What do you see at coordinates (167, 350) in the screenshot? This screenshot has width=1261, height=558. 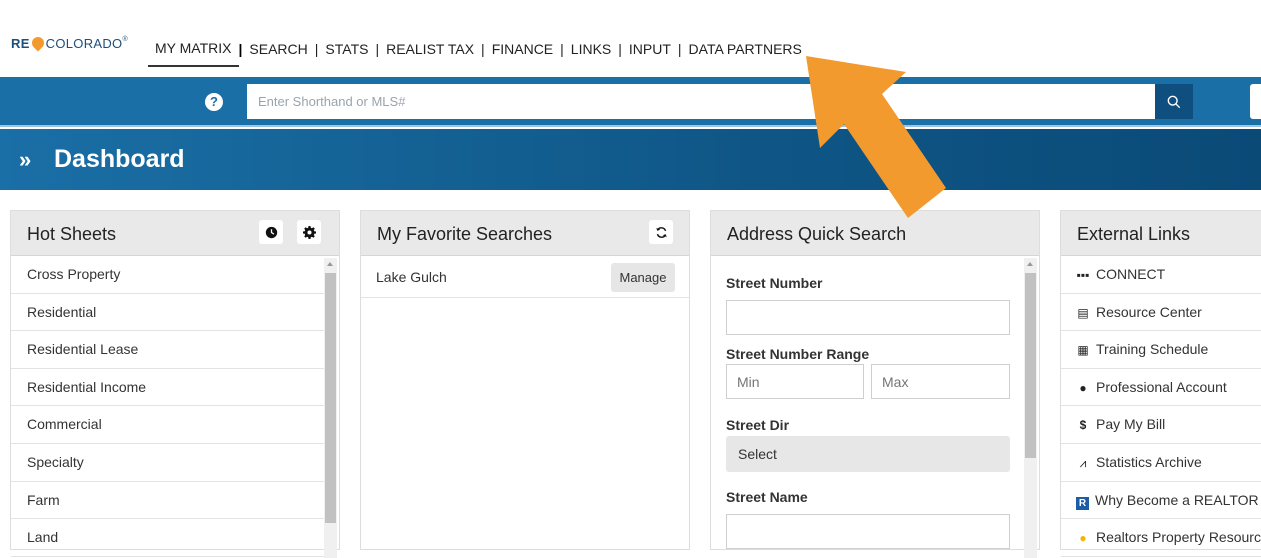 I see `list-item: Residential Lease` at bounding box center [167, 350].